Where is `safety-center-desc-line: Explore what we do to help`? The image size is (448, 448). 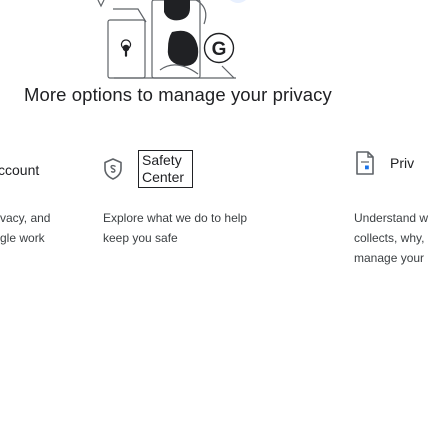
safety-center-desc-line: Explore what we do to help is located at coordinates (175, 218).